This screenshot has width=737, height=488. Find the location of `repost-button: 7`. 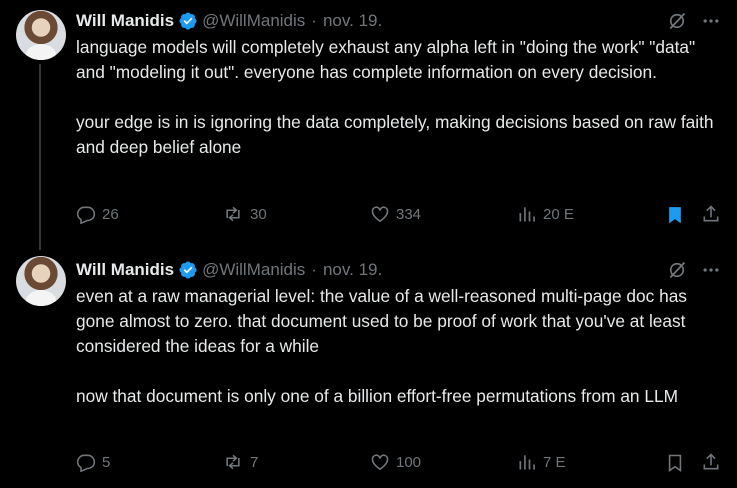

repost-button: 7 is located at coordinates (240, 462).